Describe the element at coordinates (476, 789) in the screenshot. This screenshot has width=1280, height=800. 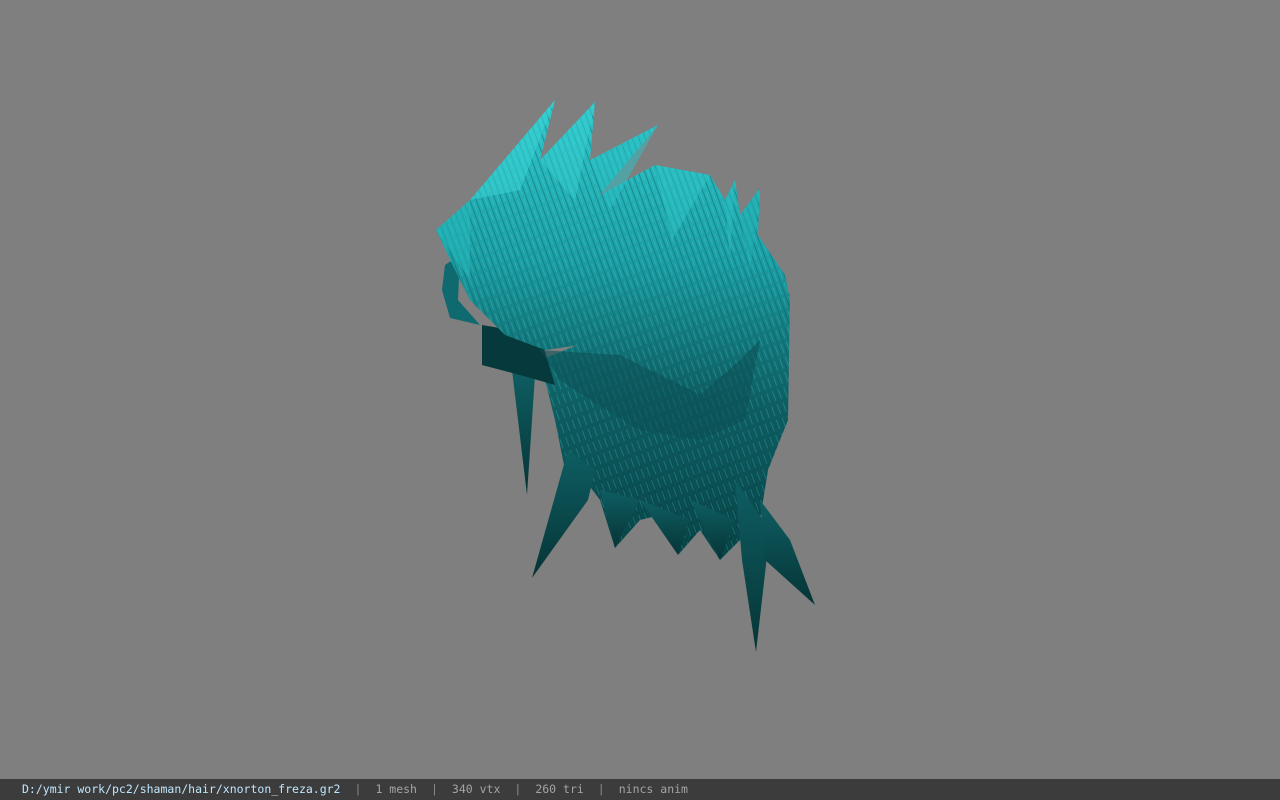
I see `vertex-count: 340 vtx` at that location.